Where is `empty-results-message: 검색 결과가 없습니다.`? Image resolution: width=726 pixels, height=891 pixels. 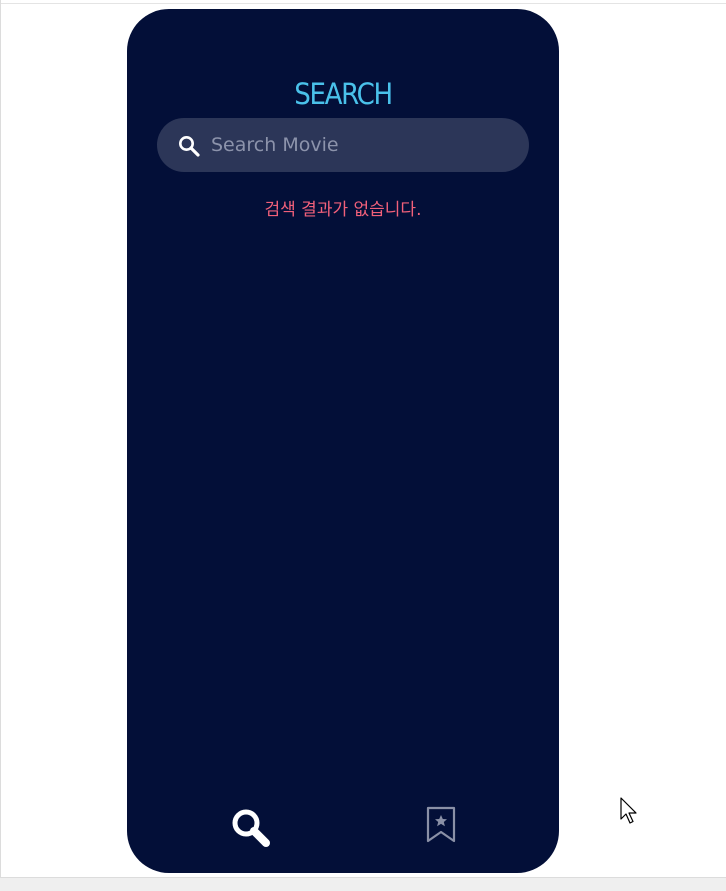 empty-results-message: 검색 결과가 없습니다. is located at coordinates (343, 210).